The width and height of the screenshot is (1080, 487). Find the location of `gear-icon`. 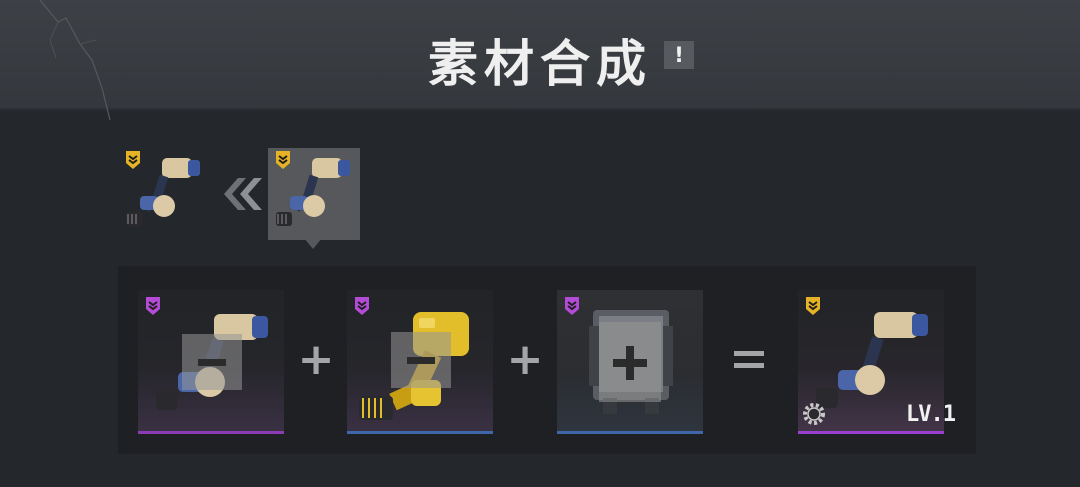

gear-icon is located at coordinates (814, 414).